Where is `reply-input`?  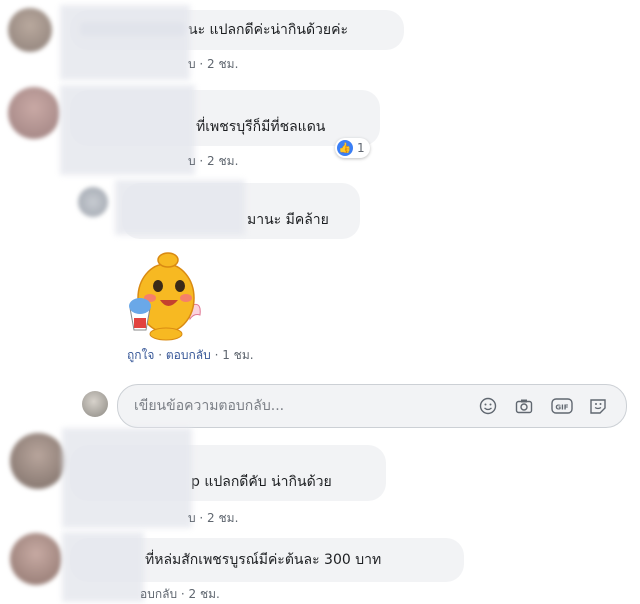 reply-input is located at coordinates (299, 406).